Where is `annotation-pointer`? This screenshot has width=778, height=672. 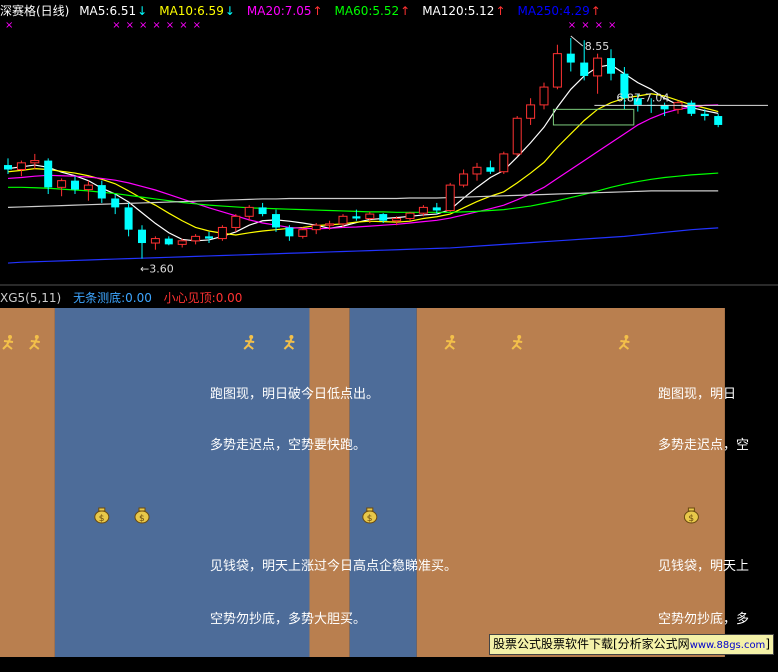
annotation-pointer is located at coordinates (577, 41).